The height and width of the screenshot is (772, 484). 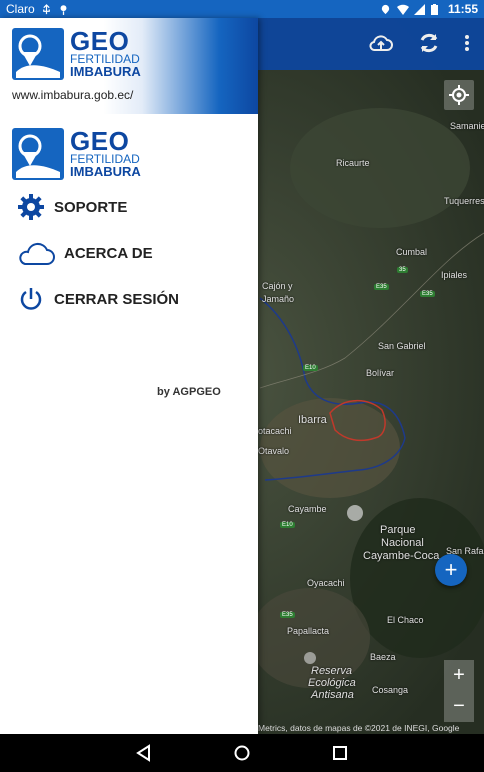 What do you see at coordinates (275, 431) in the screenshot?
I see `map-label-otacachi: otacachi` at bounding box center [275, 431].